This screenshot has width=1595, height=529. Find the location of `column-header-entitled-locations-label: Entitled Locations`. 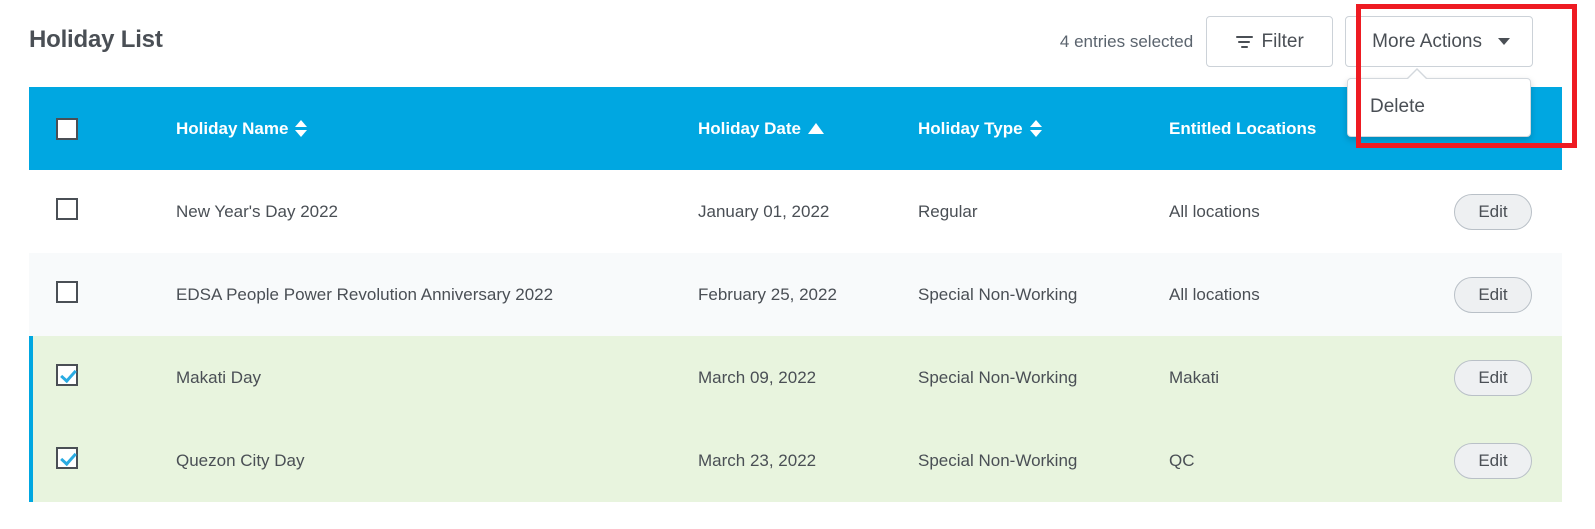

column-header-entitled-locations-label: Entitled Locations is located at coordinates (1243, 128).